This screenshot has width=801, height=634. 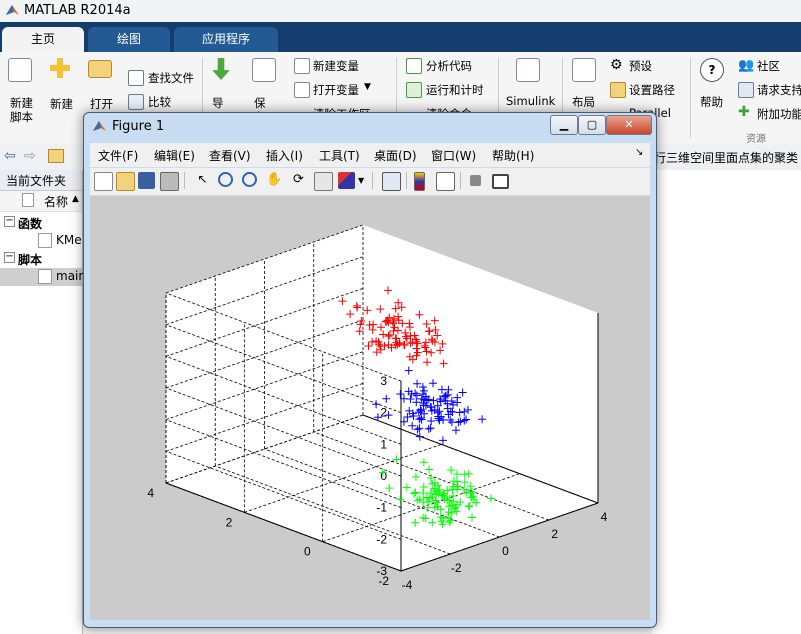 What do you see at coordinates (629, 125) in the screenshot?
I see `close-button: ✕` at bounding box center [629, 125].